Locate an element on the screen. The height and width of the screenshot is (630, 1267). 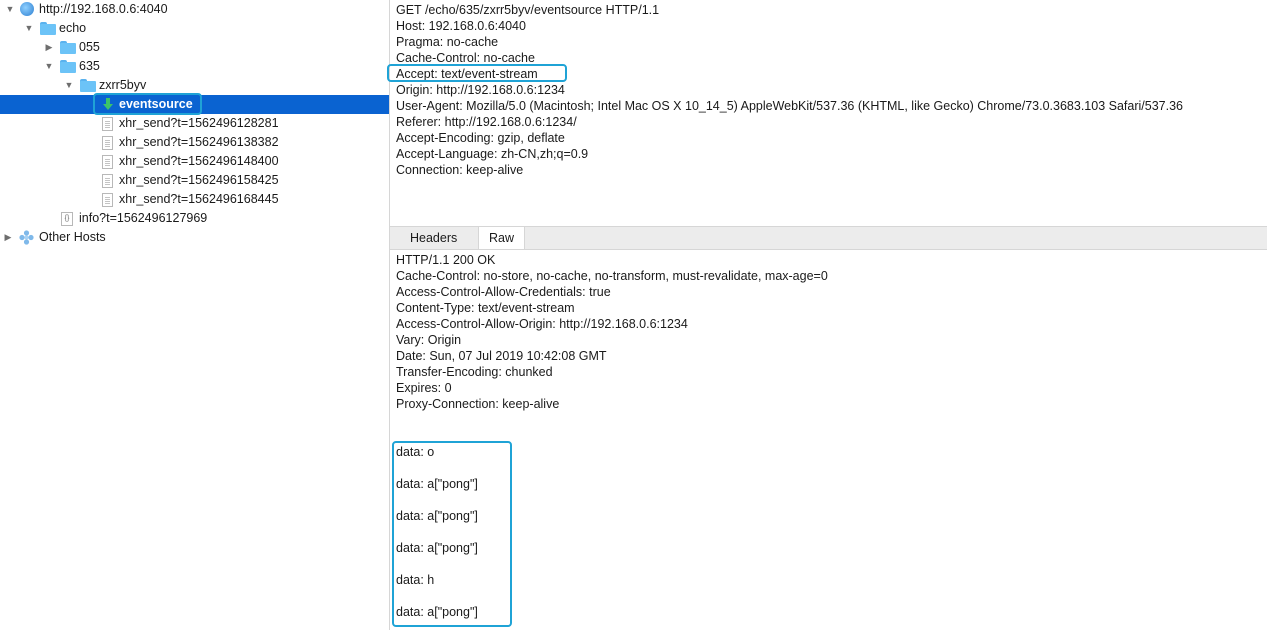
tree-row-xhr: xhr_send?t=1562496158425 is located at coordinates (194, 180).